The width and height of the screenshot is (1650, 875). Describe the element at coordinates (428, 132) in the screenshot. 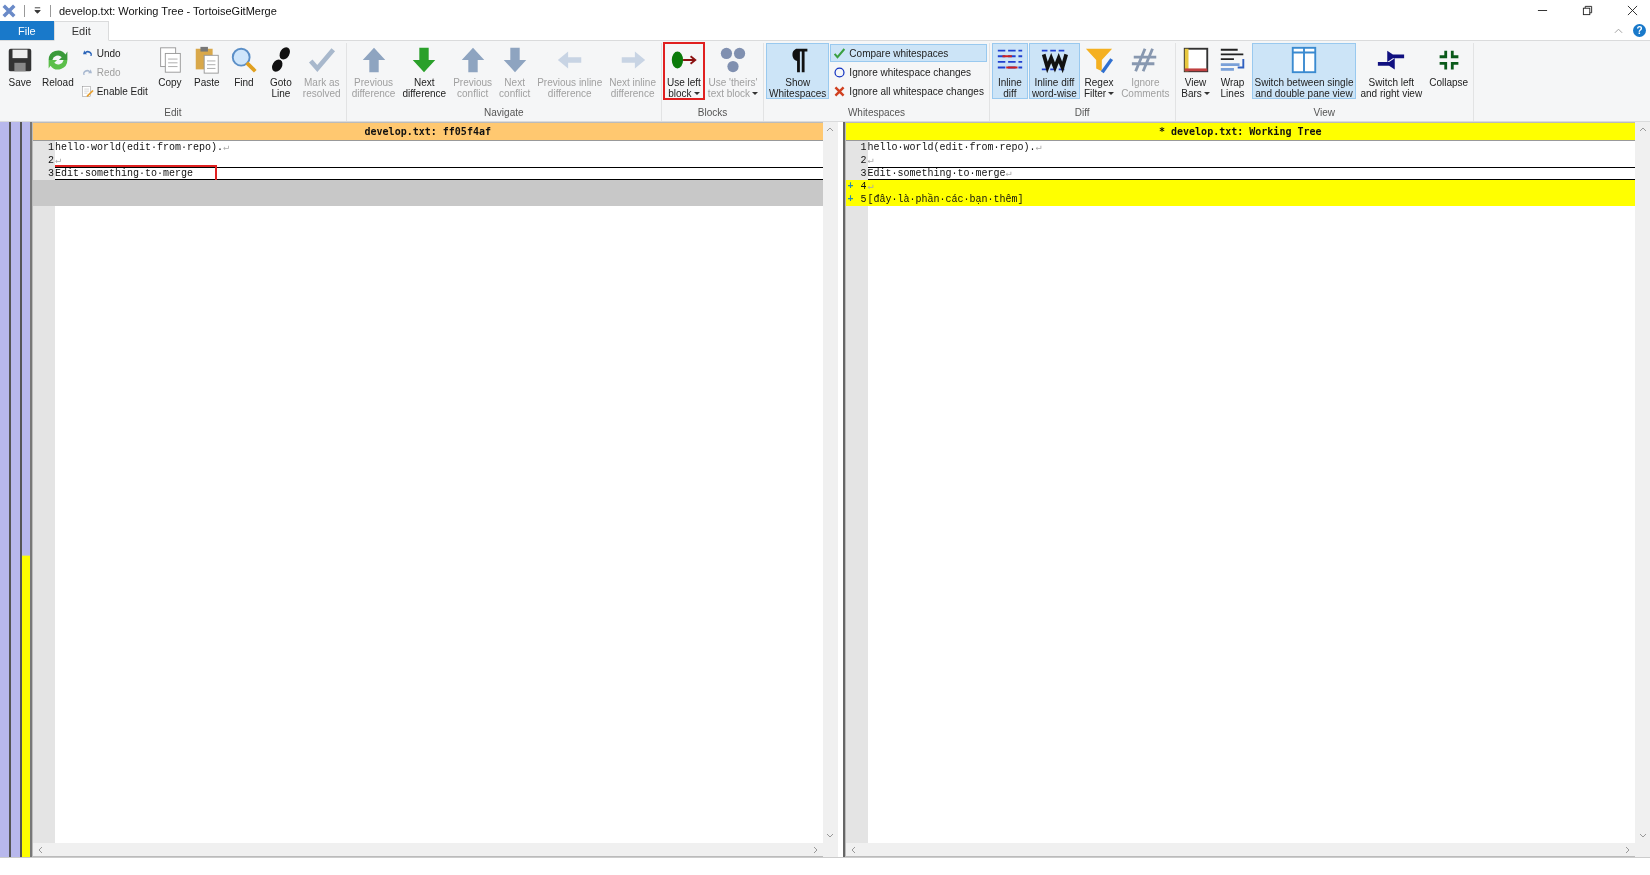

I see `pane-title: develop.txt: ff05f4af` at that location.